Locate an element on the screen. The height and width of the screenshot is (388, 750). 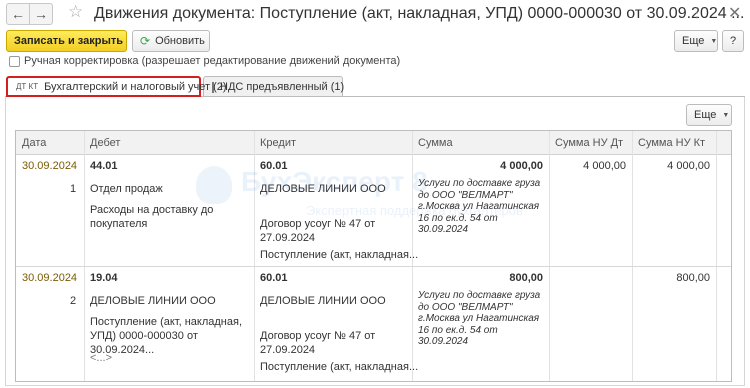
help-button: ? is located at coordinates (733, 41).